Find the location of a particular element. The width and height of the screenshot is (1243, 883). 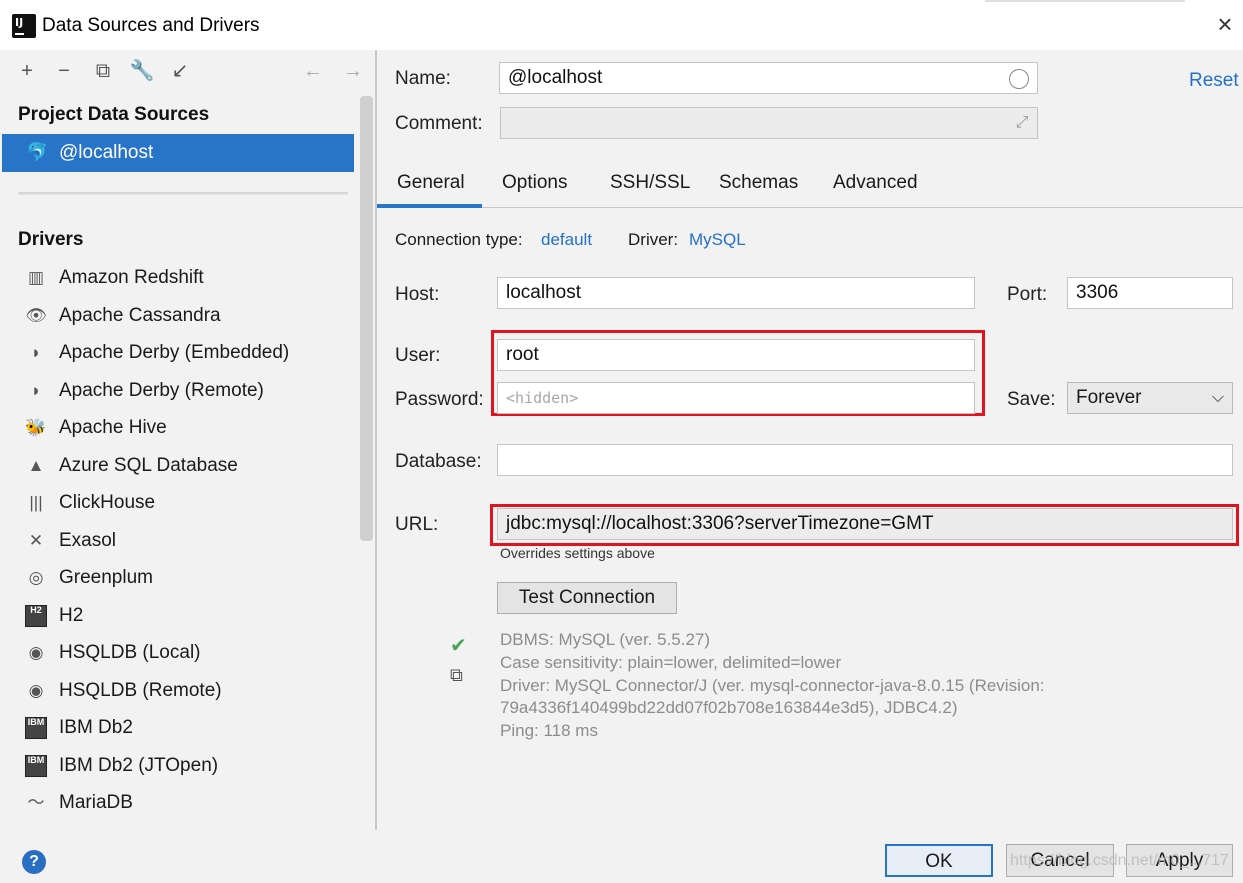

driver-item: ◉ HSQLDB (Local) is located at coordinates (177, 652).